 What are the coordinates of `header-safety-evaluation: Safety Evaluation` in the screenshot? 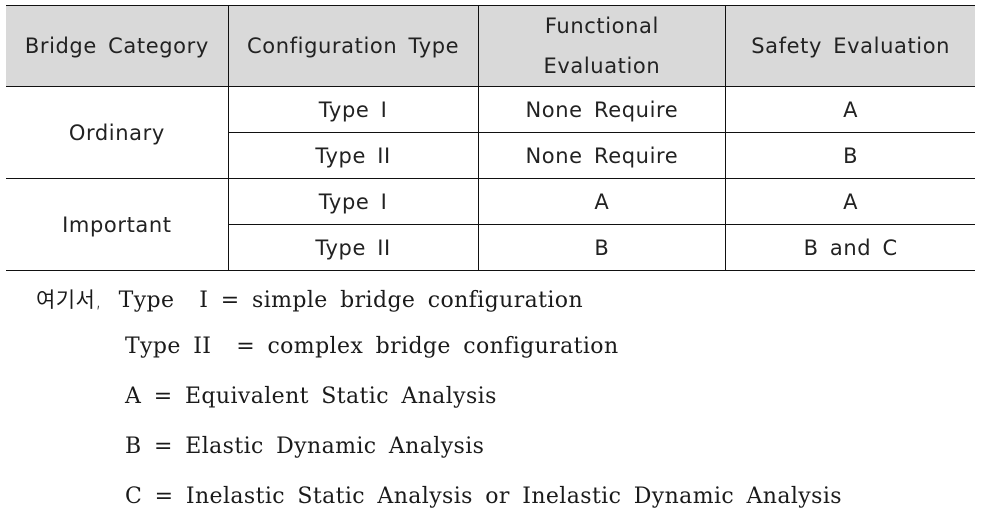 It's located at (850, 46).